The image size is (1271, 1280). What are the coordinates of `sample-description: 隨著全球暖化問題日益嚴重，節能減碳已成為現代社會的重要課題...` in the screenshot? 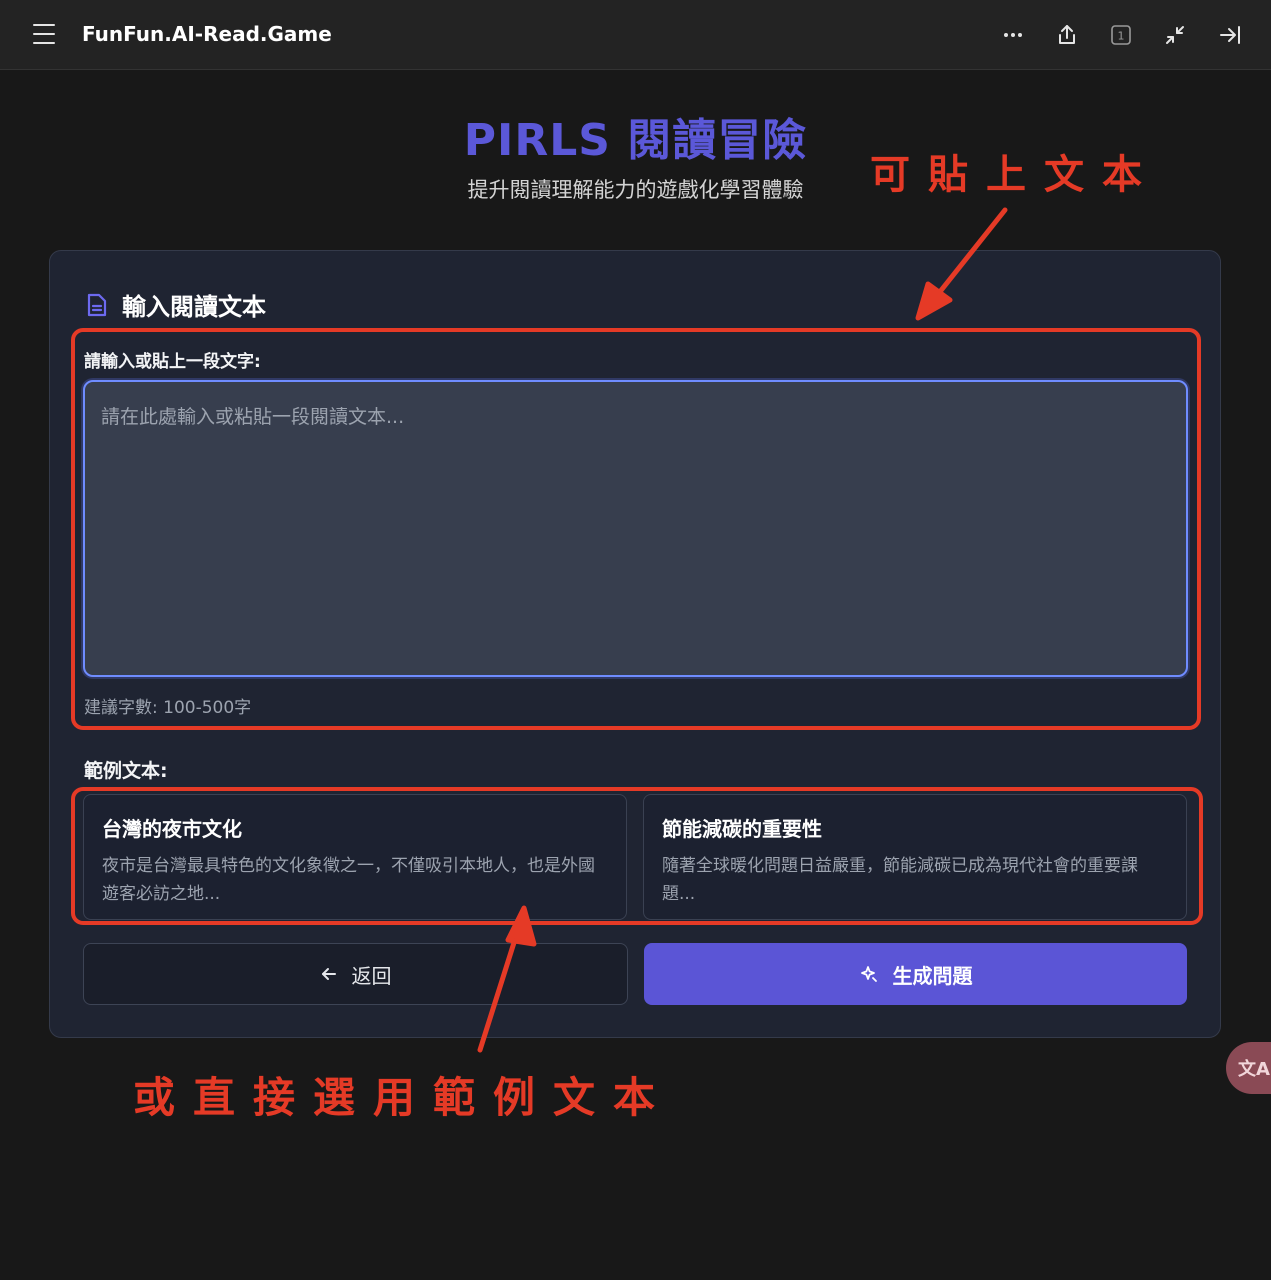 It's located at (900, 880).